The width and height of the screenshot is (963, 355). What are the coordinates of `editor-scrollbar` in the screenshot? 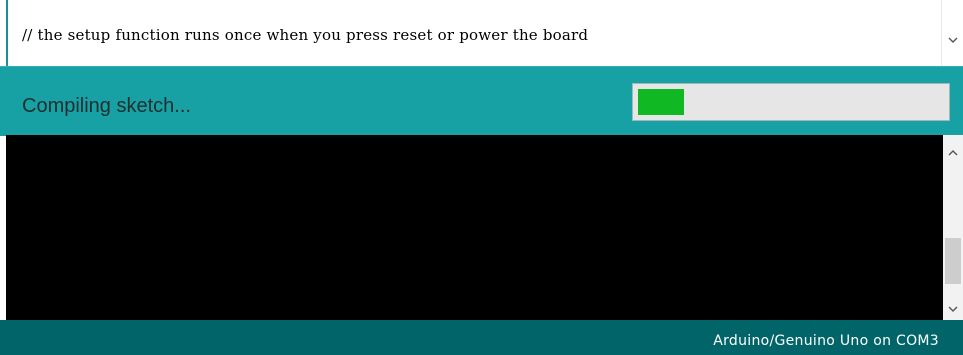 It's located at (952, 33).